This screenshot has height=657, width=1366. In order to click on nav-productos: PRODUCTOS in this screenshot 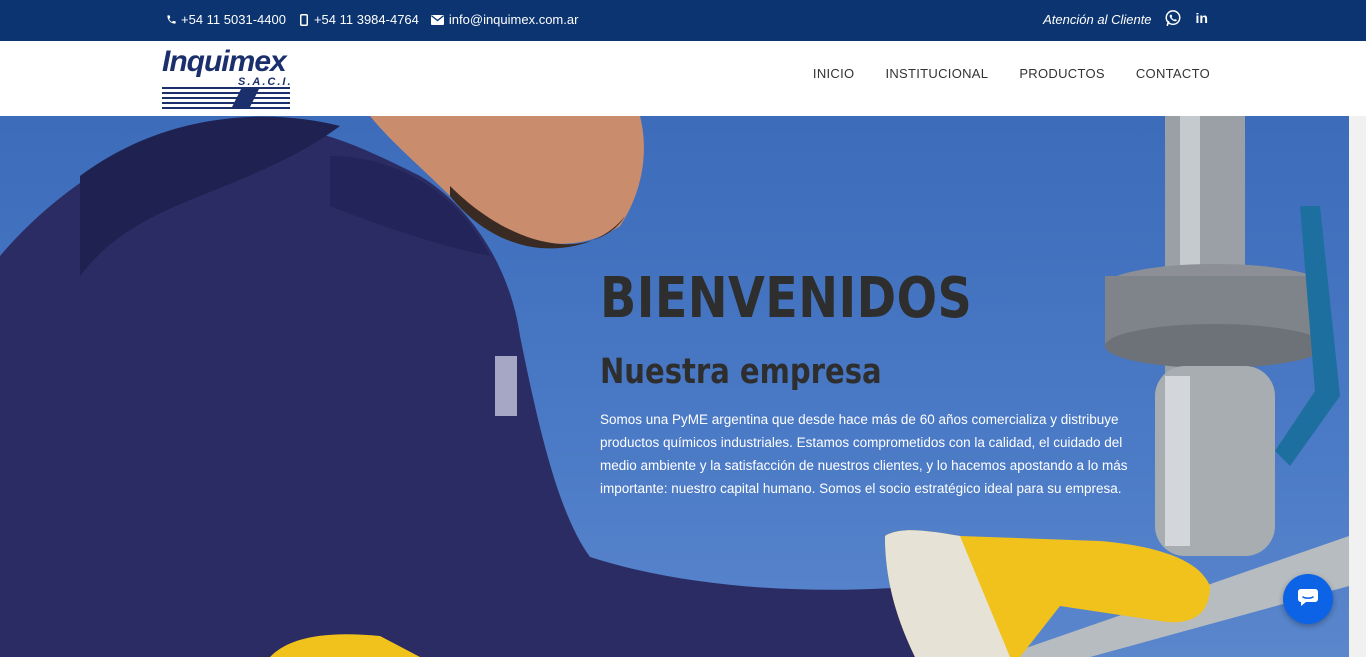, I will do `click(1062, 73)`.